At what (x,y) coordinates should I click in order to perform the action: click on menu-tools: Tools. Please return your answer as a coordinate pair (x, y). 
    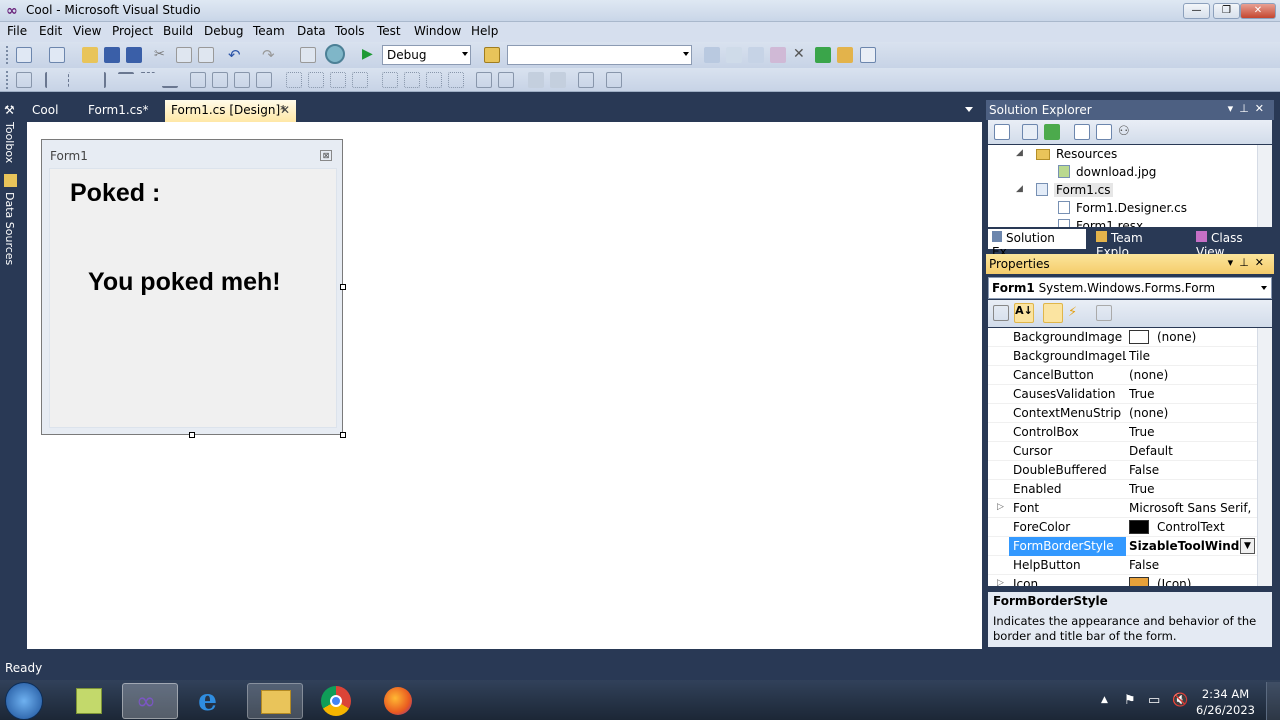
    Looking at the image, I should click on (350, 31).